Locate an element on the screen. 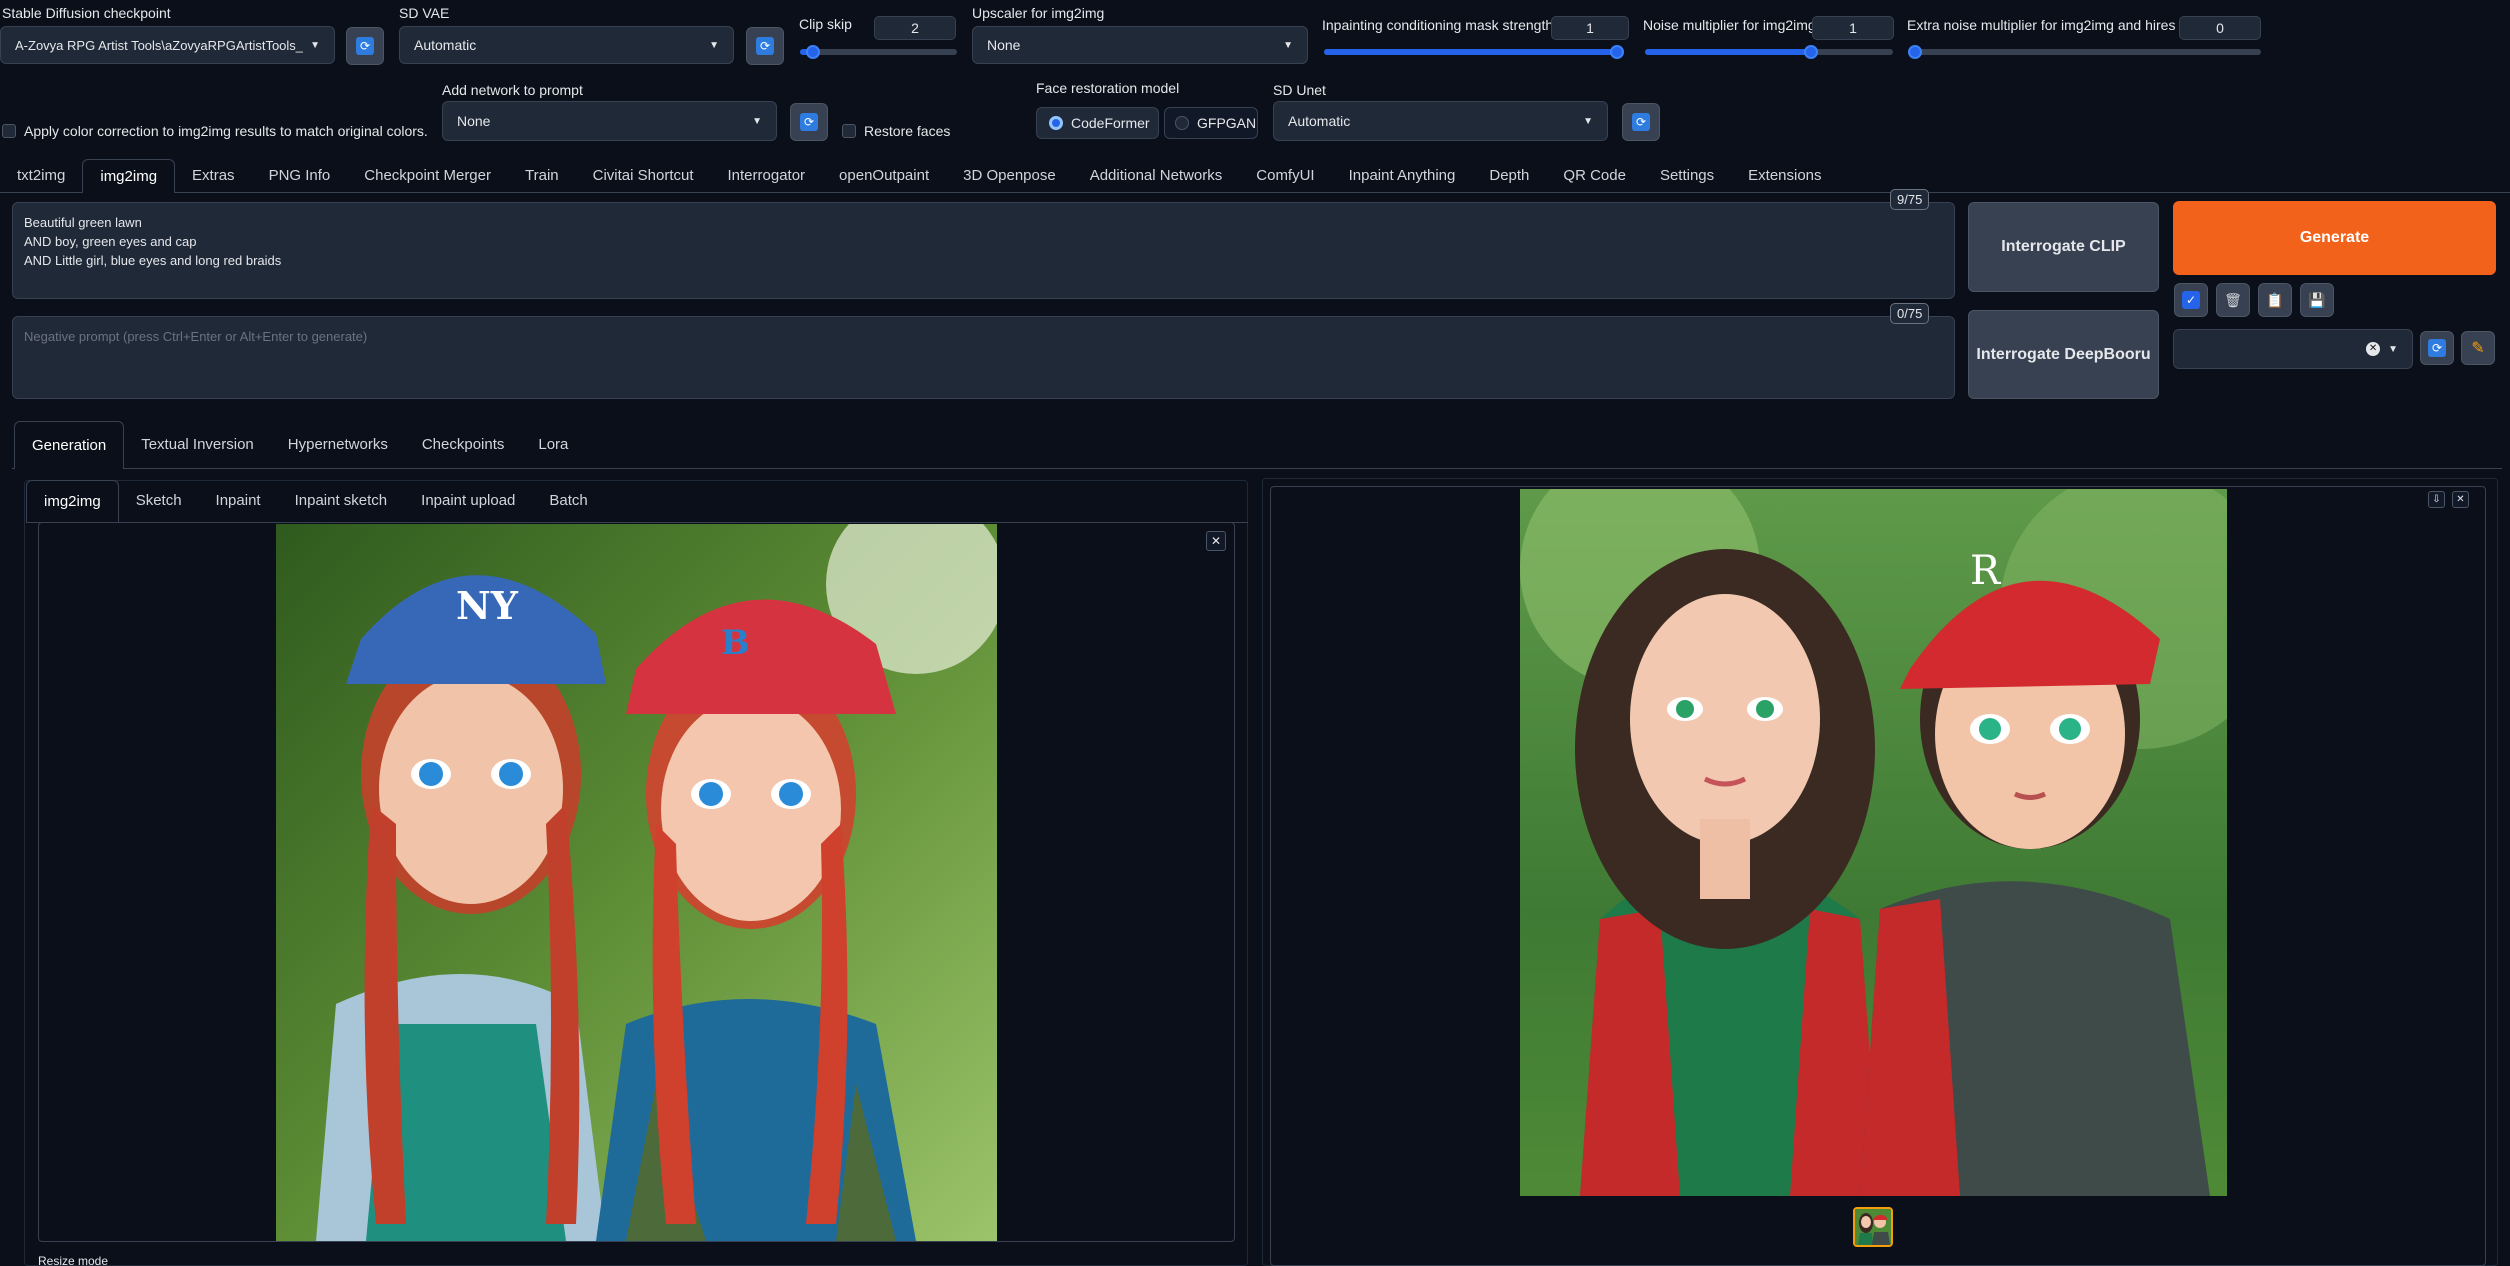 The width and height of the screenshot is (2510, 1266). upscaler-label: Upscaler for img2img is located at coordinates (1038, 13).